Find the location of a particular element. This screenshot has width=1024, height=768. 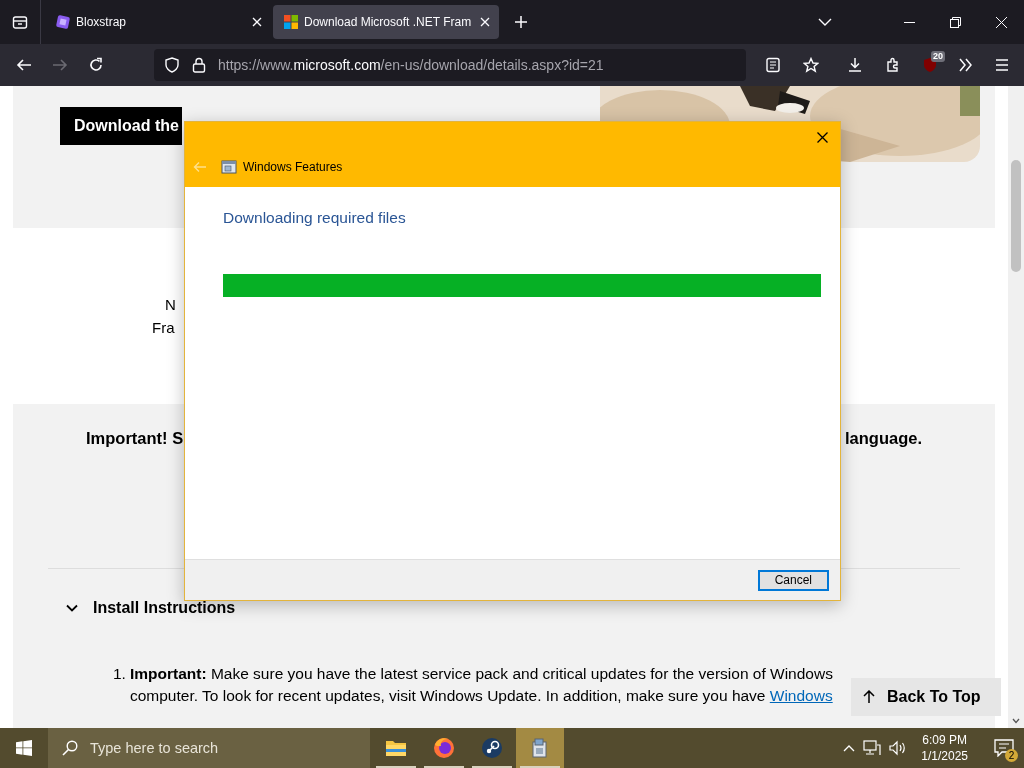

download-icon is located at coordinates (855, 65).